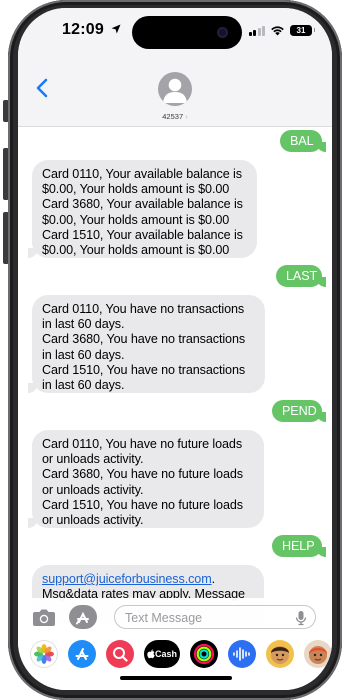 The height and width of the screenshot is (700, 342). I want to click on fitness-app-button, so click(204, 654).